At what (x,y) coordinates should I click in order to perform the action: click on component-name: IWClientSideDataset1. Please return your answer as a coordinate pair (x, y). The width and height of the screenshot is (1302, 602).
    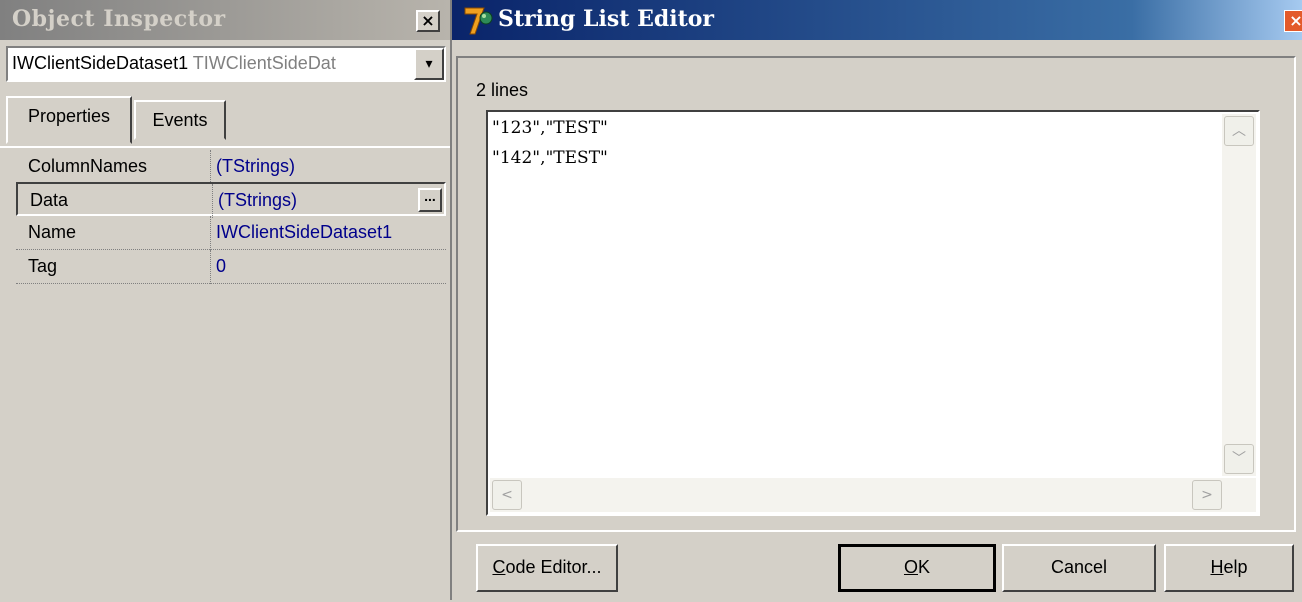
    Looking at the image, I should click on (100, 63).